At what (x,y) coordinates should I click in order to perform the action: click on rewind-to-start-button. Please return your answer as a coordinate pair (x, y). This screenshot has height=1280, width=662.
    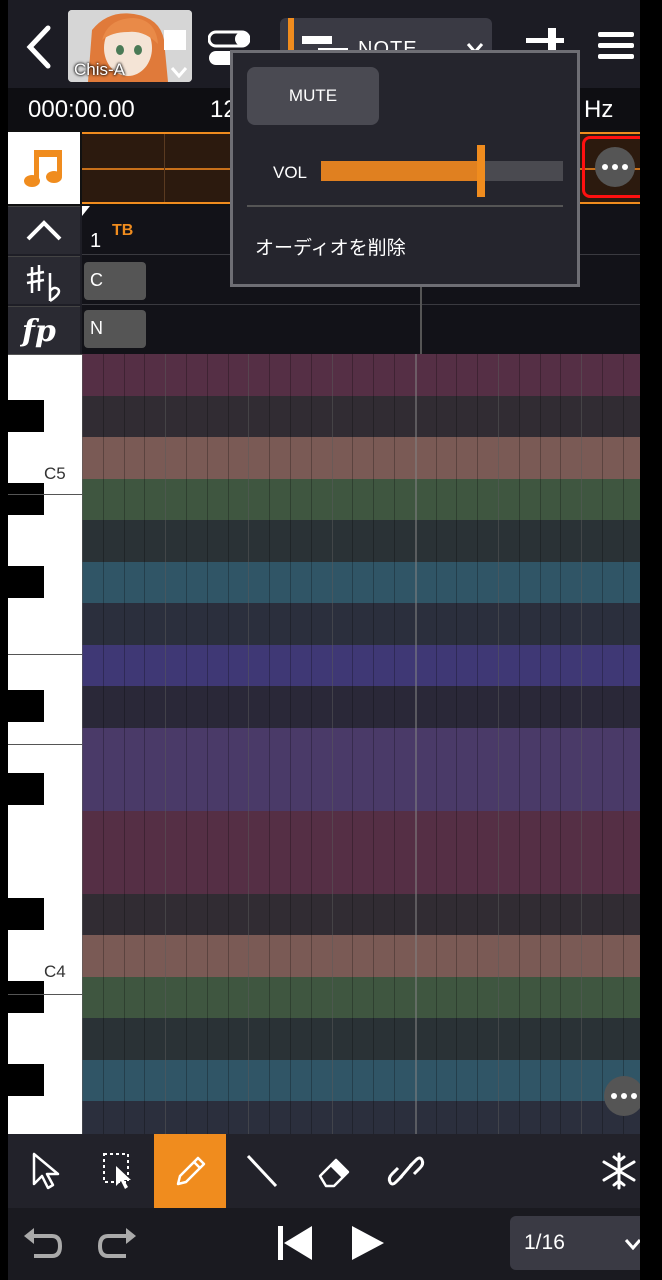
    Looking at the image, I should click on (296, 1243).